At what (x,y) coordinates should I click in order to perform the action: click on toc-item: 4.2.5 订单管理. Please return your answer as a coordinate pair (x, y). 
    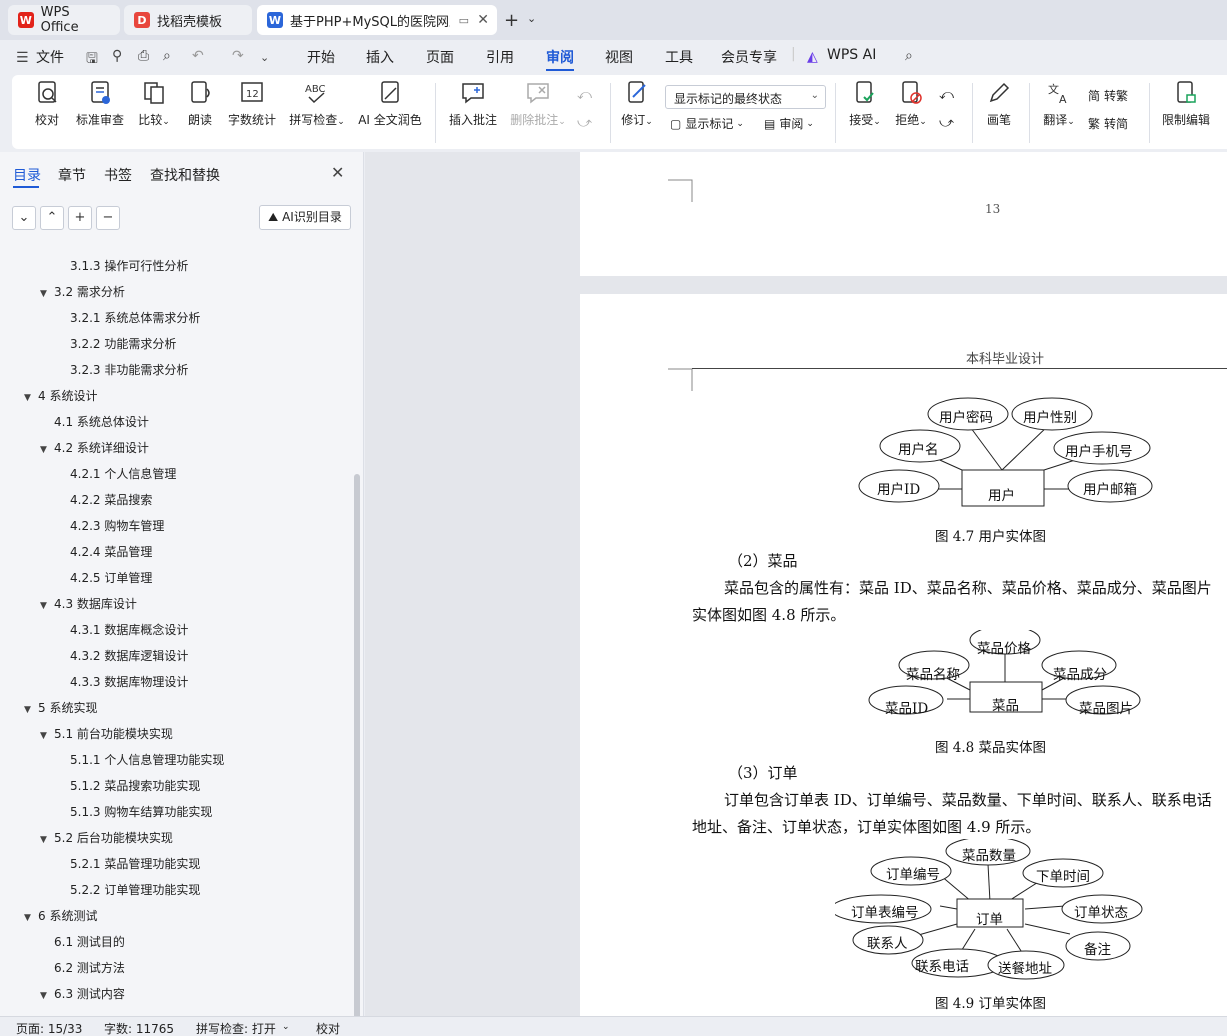
    Looking at the image, I should click on (111, 577).